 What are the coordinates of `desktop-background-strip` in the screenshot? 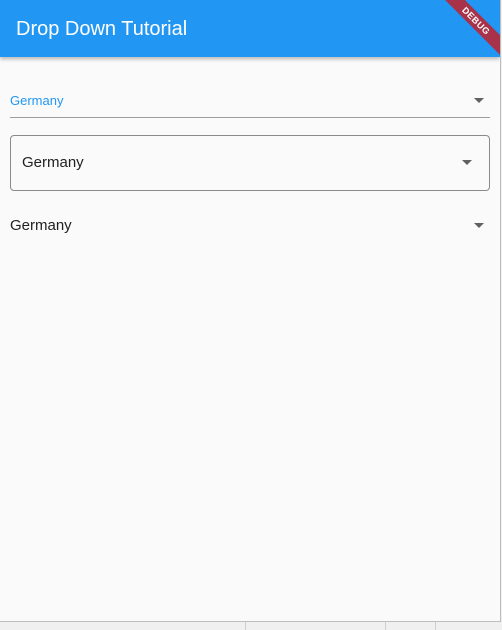 It's located at (251, 626).